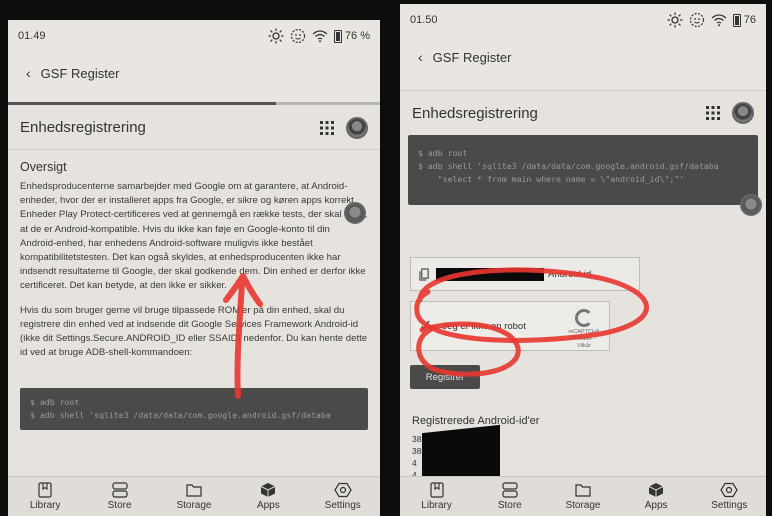 The image size is (772, 516). Describe the element at coordinates (425, 326) in the screenshot. I see `checkmark-icon: ✓` at that location.